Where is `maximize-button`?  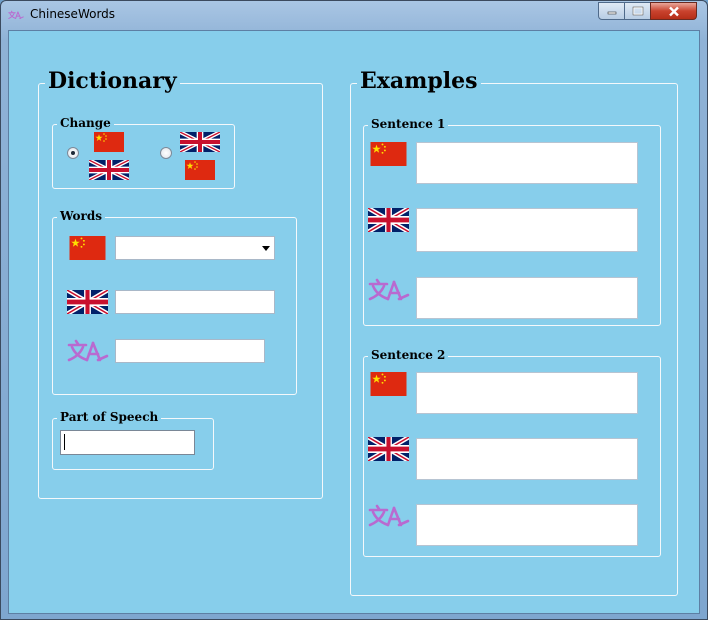 maximize-button is located at coordinates (637, 11).